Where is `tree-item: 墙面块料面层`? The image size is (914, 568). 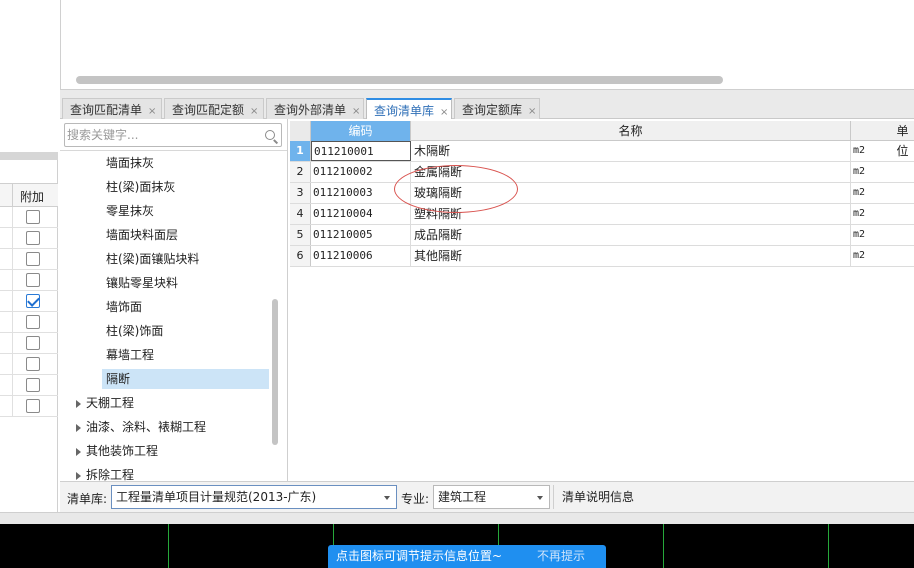
tree-item: 墙面块料面层 is located at coordinates (166, 235).